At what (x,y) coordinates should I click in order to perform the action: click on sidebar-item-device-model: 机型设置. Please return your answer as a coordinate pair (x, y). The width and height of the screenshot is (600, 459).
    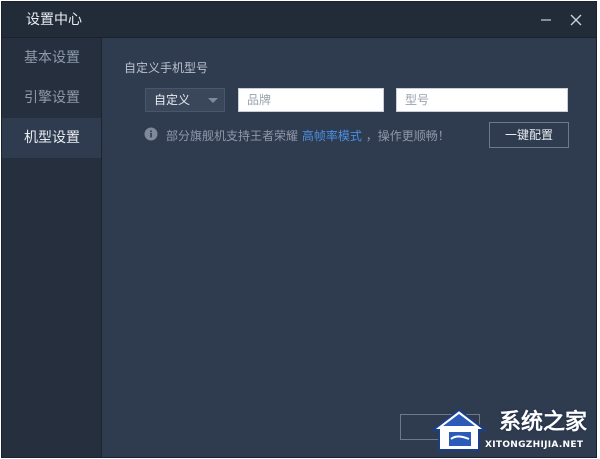
    Looking at the image, I should click on (51, 138).